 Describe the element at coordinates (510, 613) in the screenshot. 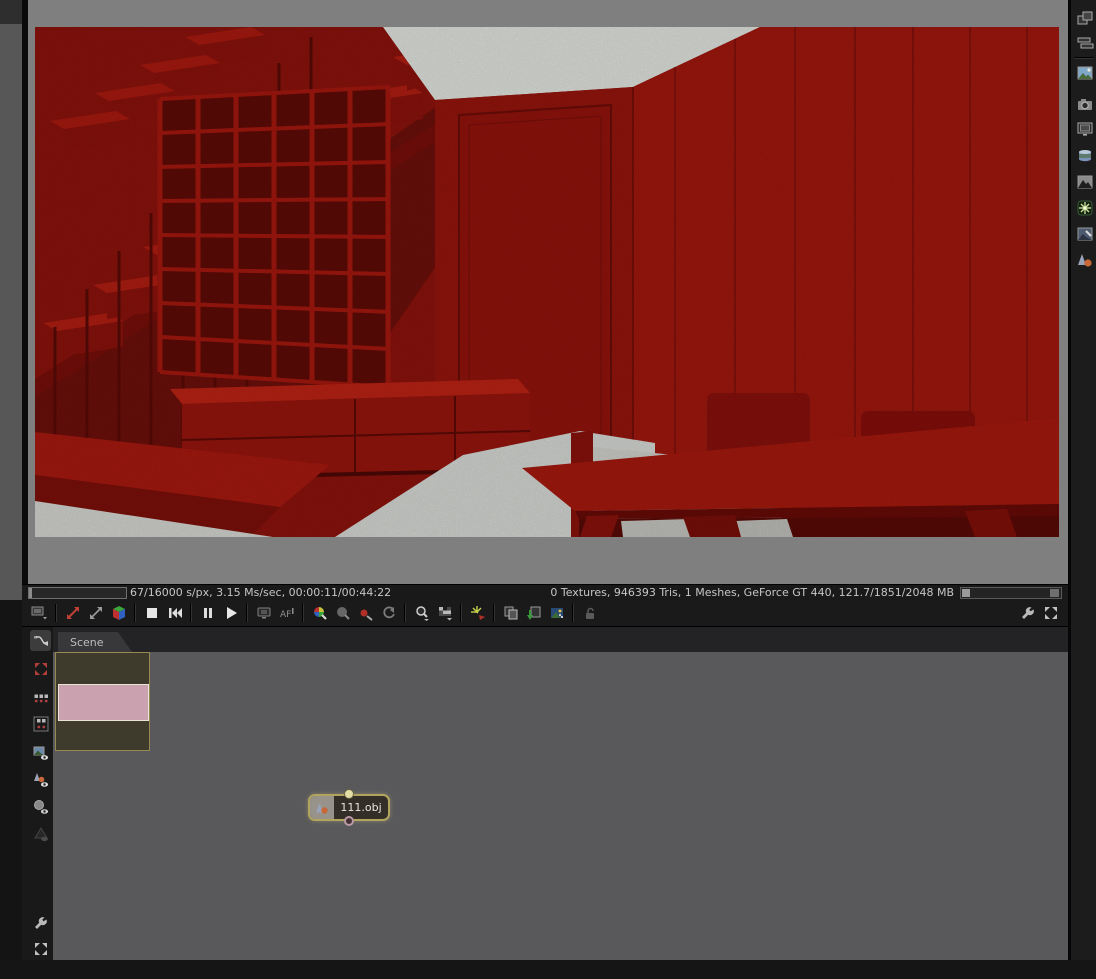

I see `copy-image-button` at that location.